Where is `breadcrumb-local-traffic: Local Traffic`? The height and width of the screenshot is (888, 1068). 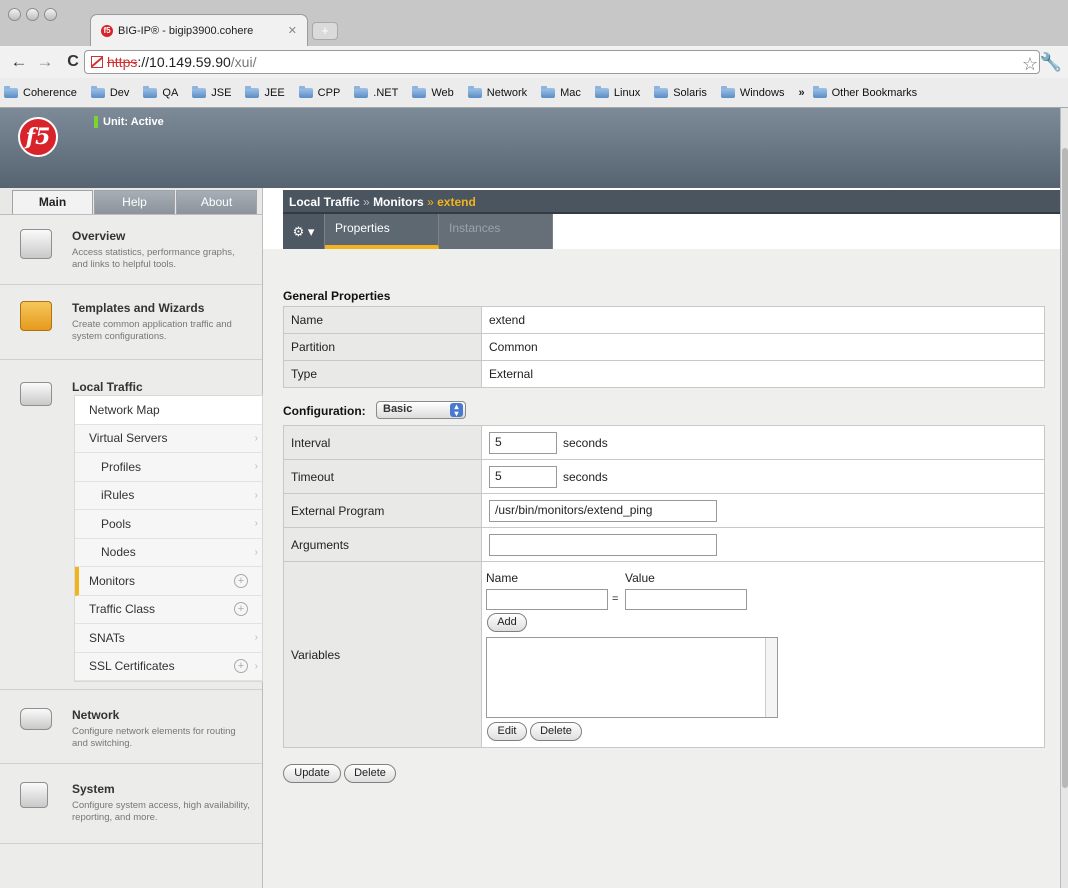
breadcrumb-local-traffic: Local Traffic is located at coordinates (324, 202).